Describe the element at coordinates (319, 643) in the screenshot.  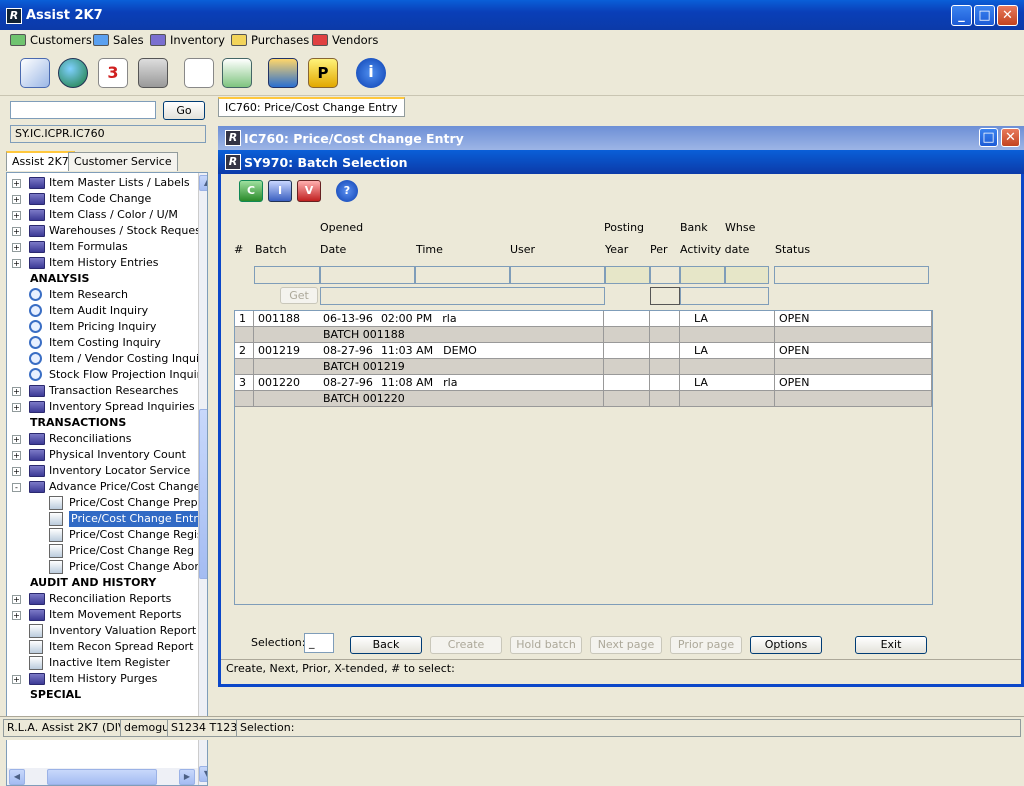
I see `selection-input: _` at that location.